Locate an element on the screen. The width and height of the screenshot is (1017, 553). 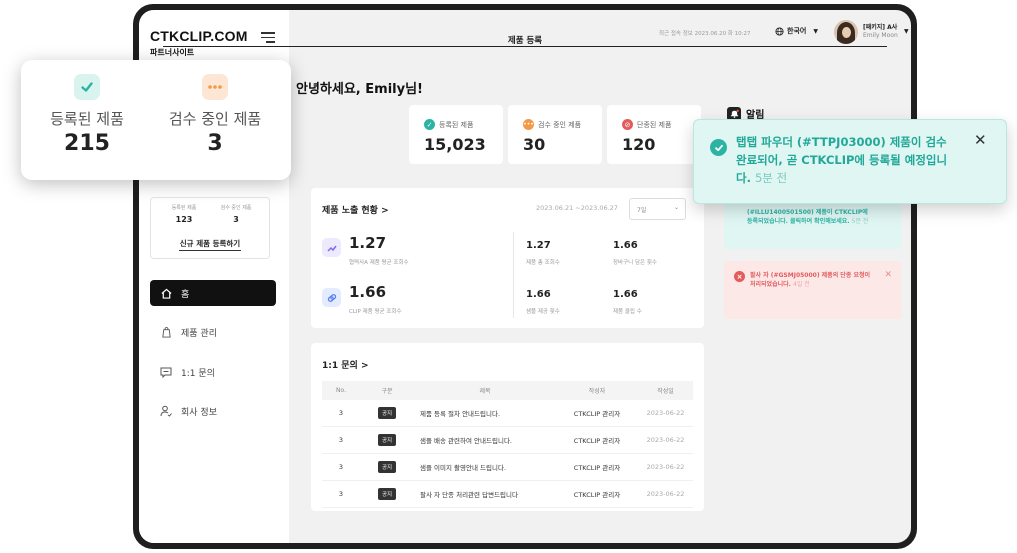
popup-stat-registered: 등록된 제품 215 is located at coordinates (87, 115).